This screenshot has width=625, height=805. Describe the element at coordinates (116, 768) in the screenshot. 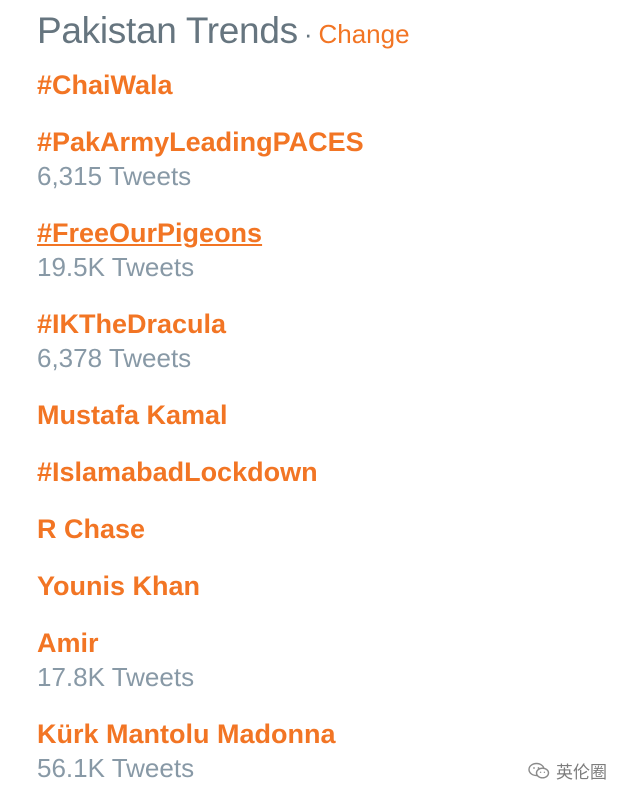

I see `trend-tweet-count: 56.1K Tweets` at that location.